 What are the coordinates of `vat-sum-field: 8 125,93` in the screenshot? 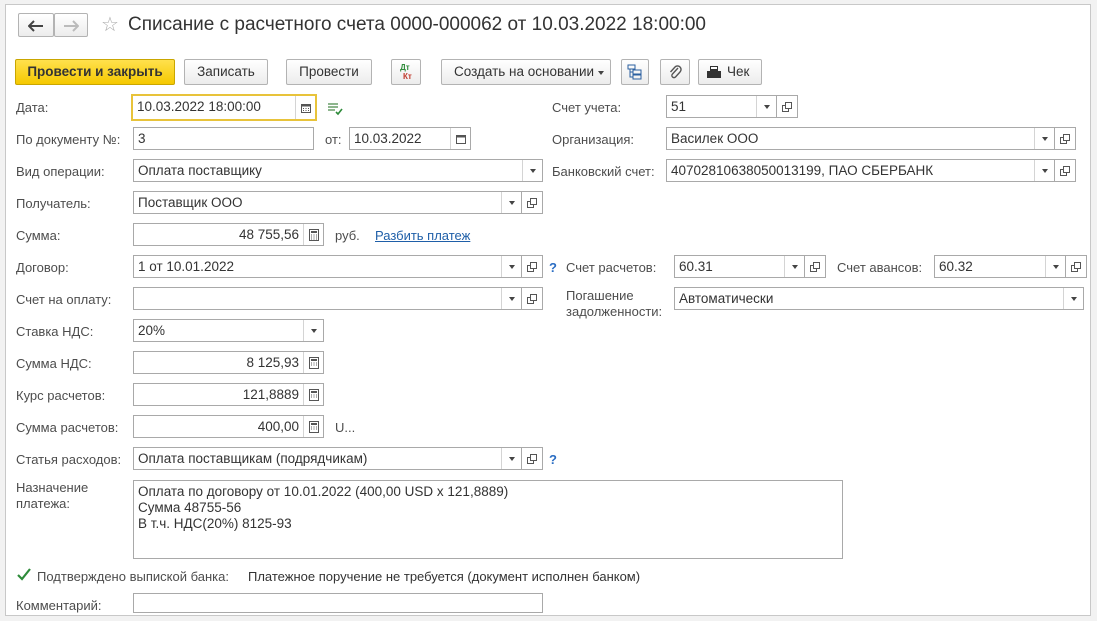 It's located at (228, 362).